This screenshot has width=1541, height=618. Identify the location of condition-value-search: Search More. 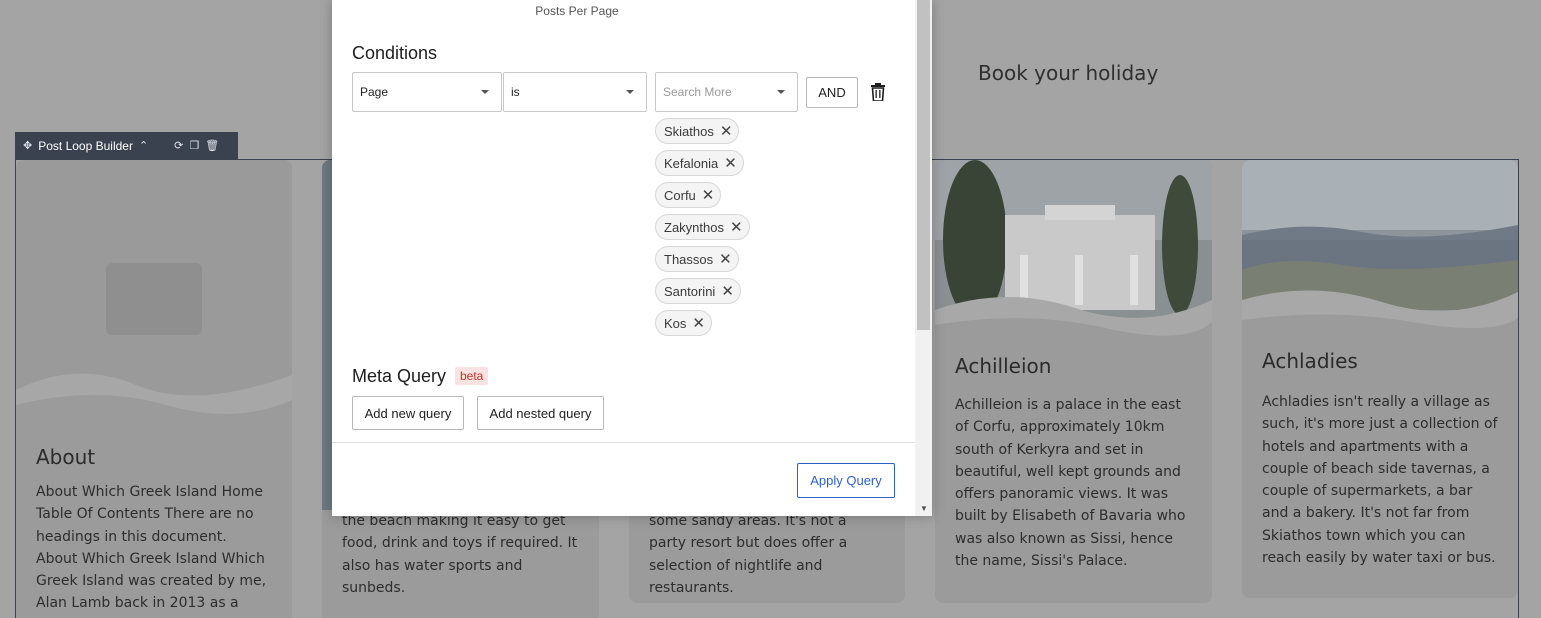
(726, 92).